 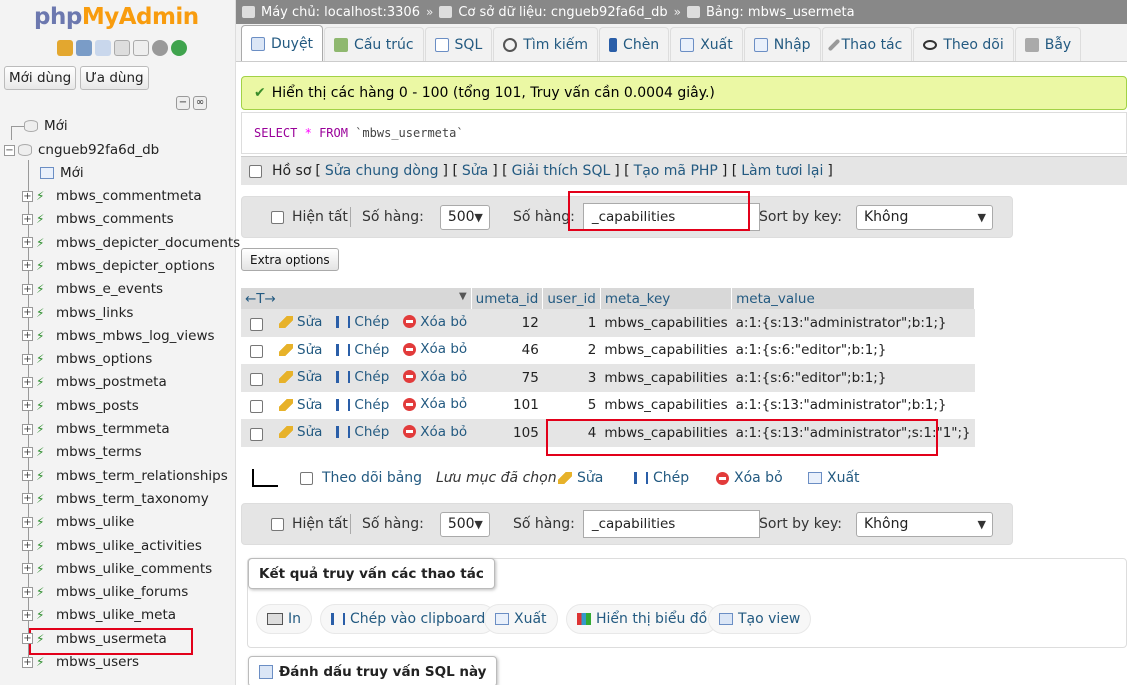 I want to click on sidebar-table-item: + ⚡ mbws_term_relationships, so click(x=125, y=476).